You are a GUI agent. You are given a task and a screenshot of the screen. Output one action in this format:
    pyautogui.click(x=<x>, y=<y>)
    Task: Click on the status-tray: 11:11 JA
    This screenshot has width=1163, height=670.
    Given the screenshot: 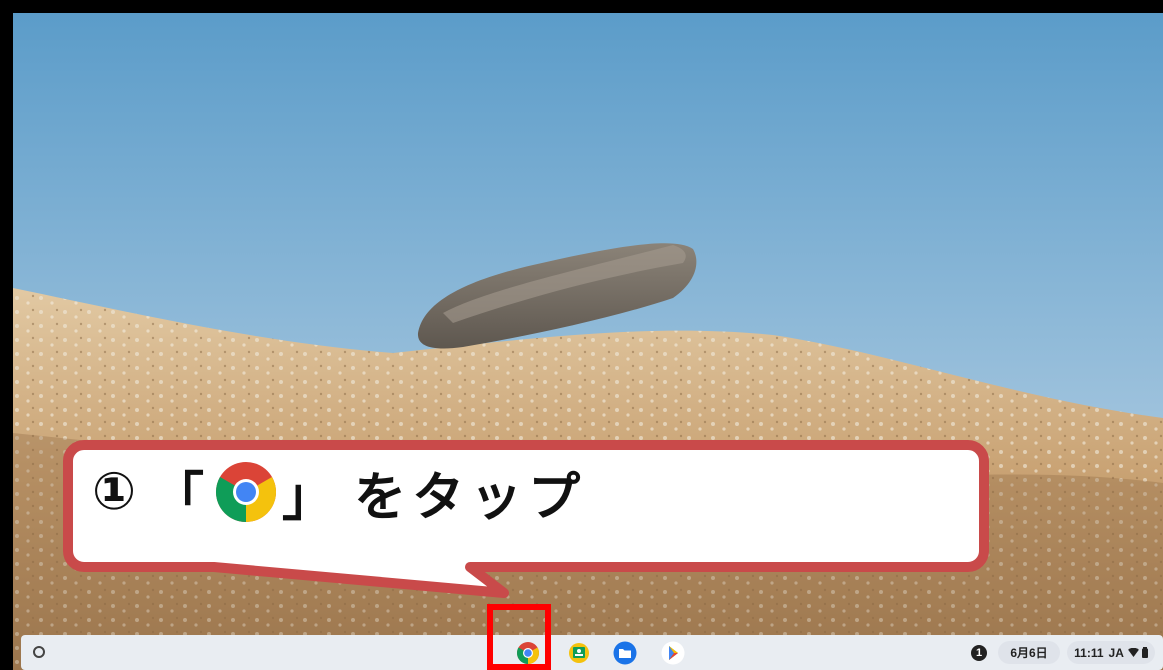 What is the action you would take?
    pyautogui.click(x=1111, y=652)
    